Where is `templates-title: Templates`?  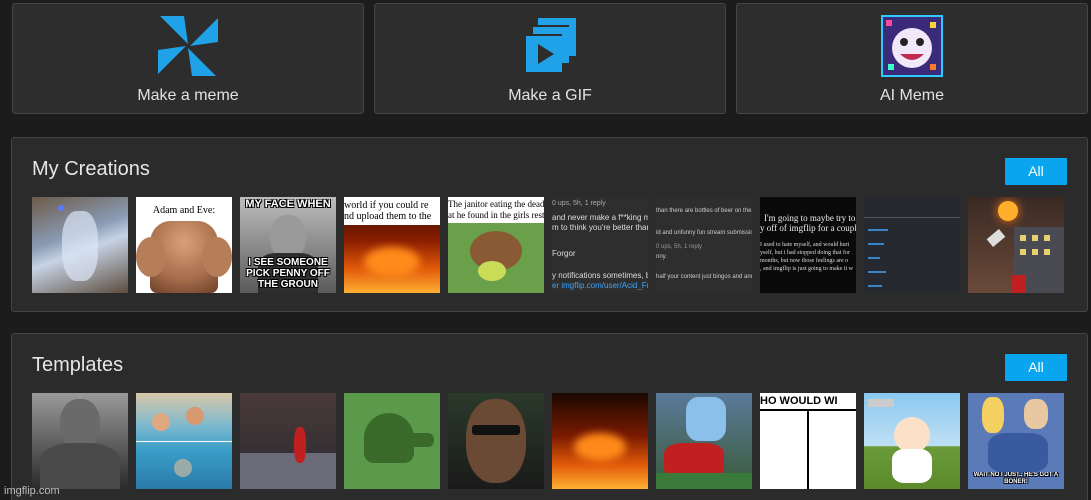
templates-title: Templates is located at coordinates (78, 365).